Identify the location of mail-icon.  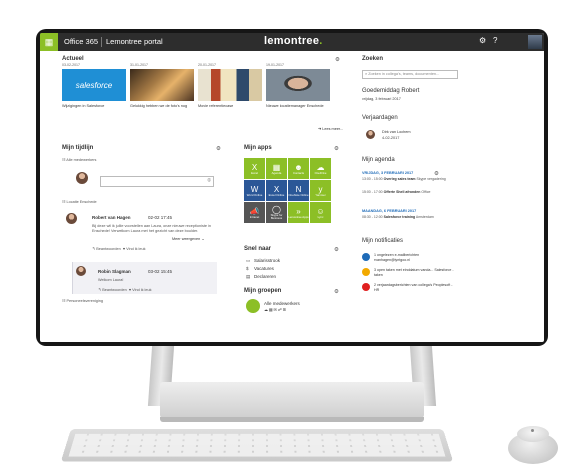
(366, 257).